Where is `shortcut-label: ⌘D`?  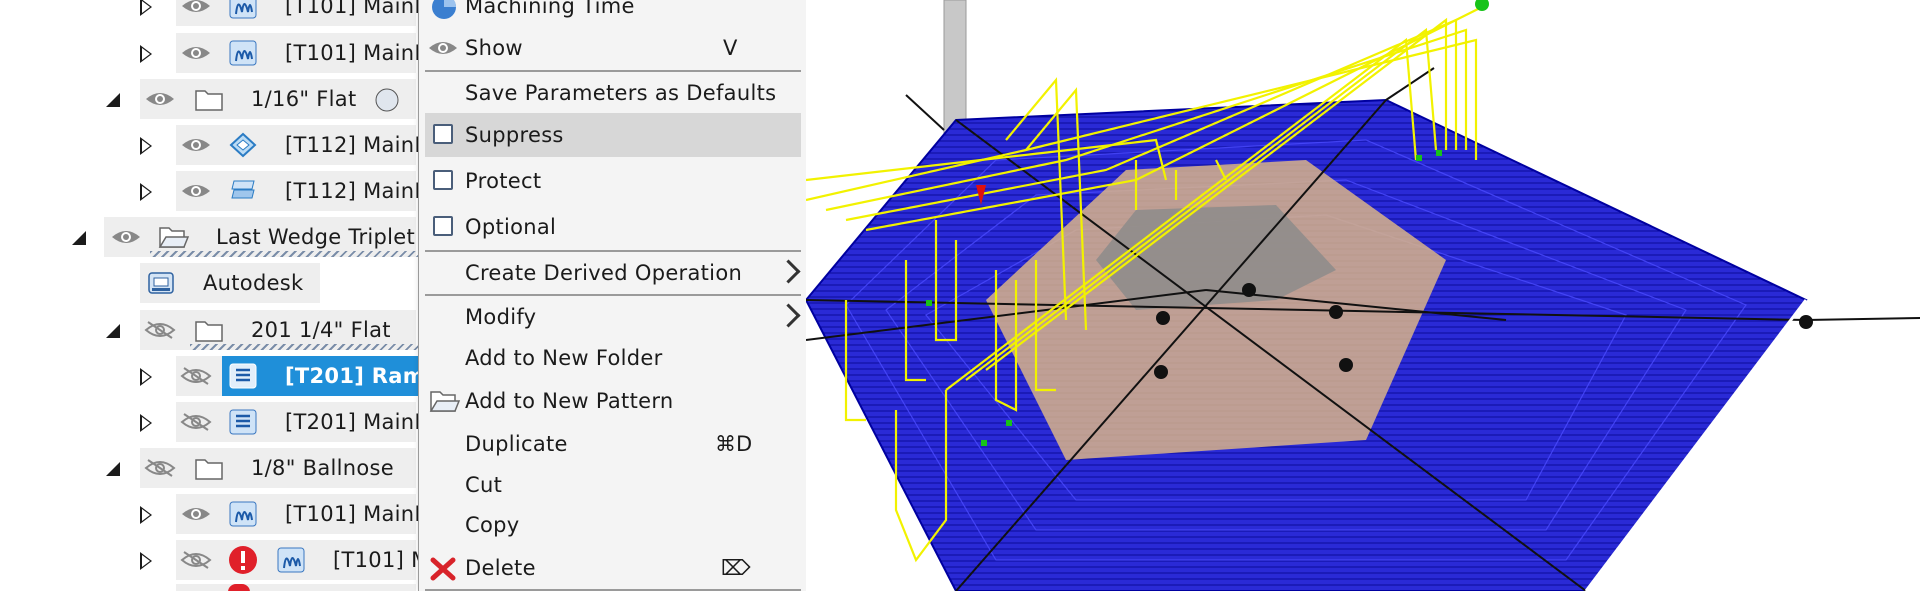
shortcut-label: ⌘D is located at coordinates (734, 444).